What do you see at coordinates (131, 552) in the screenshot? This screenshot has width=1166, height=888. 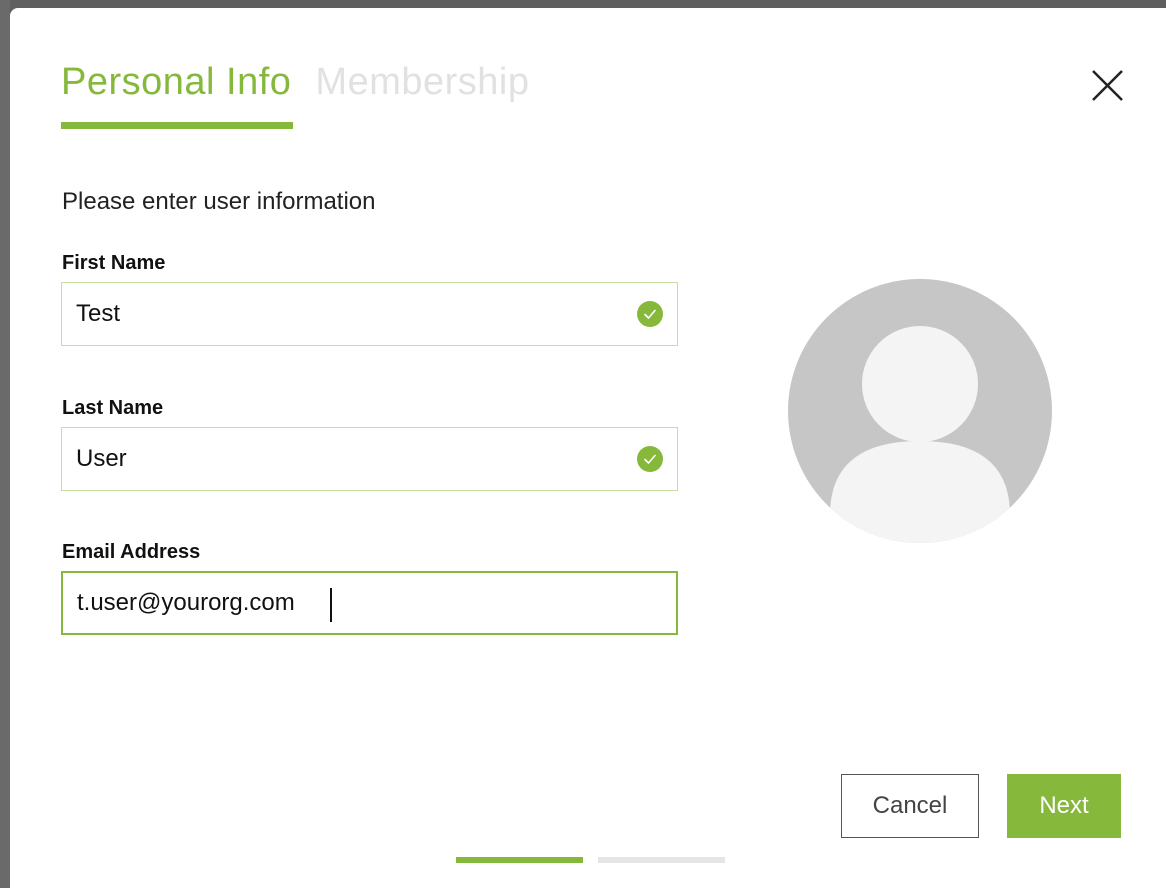 I see `email-label: Email Address` at bounding box center [131, 552].